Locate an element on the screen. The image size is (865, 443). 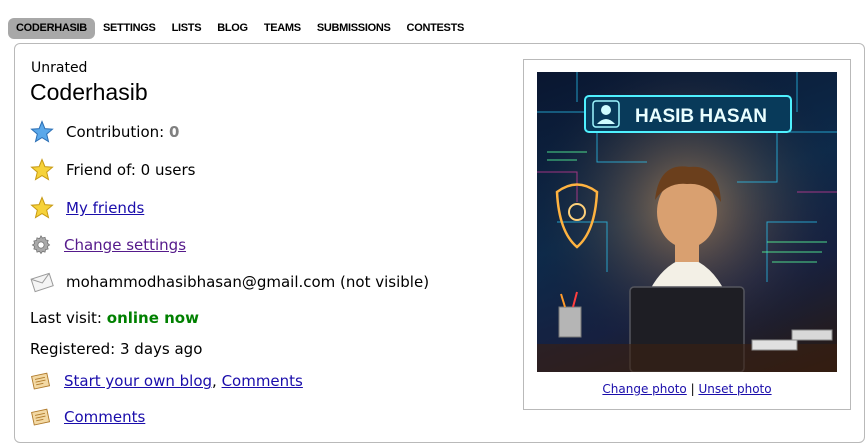
last-visit-row: Last visit: online now is located at coordinates (114, 318).